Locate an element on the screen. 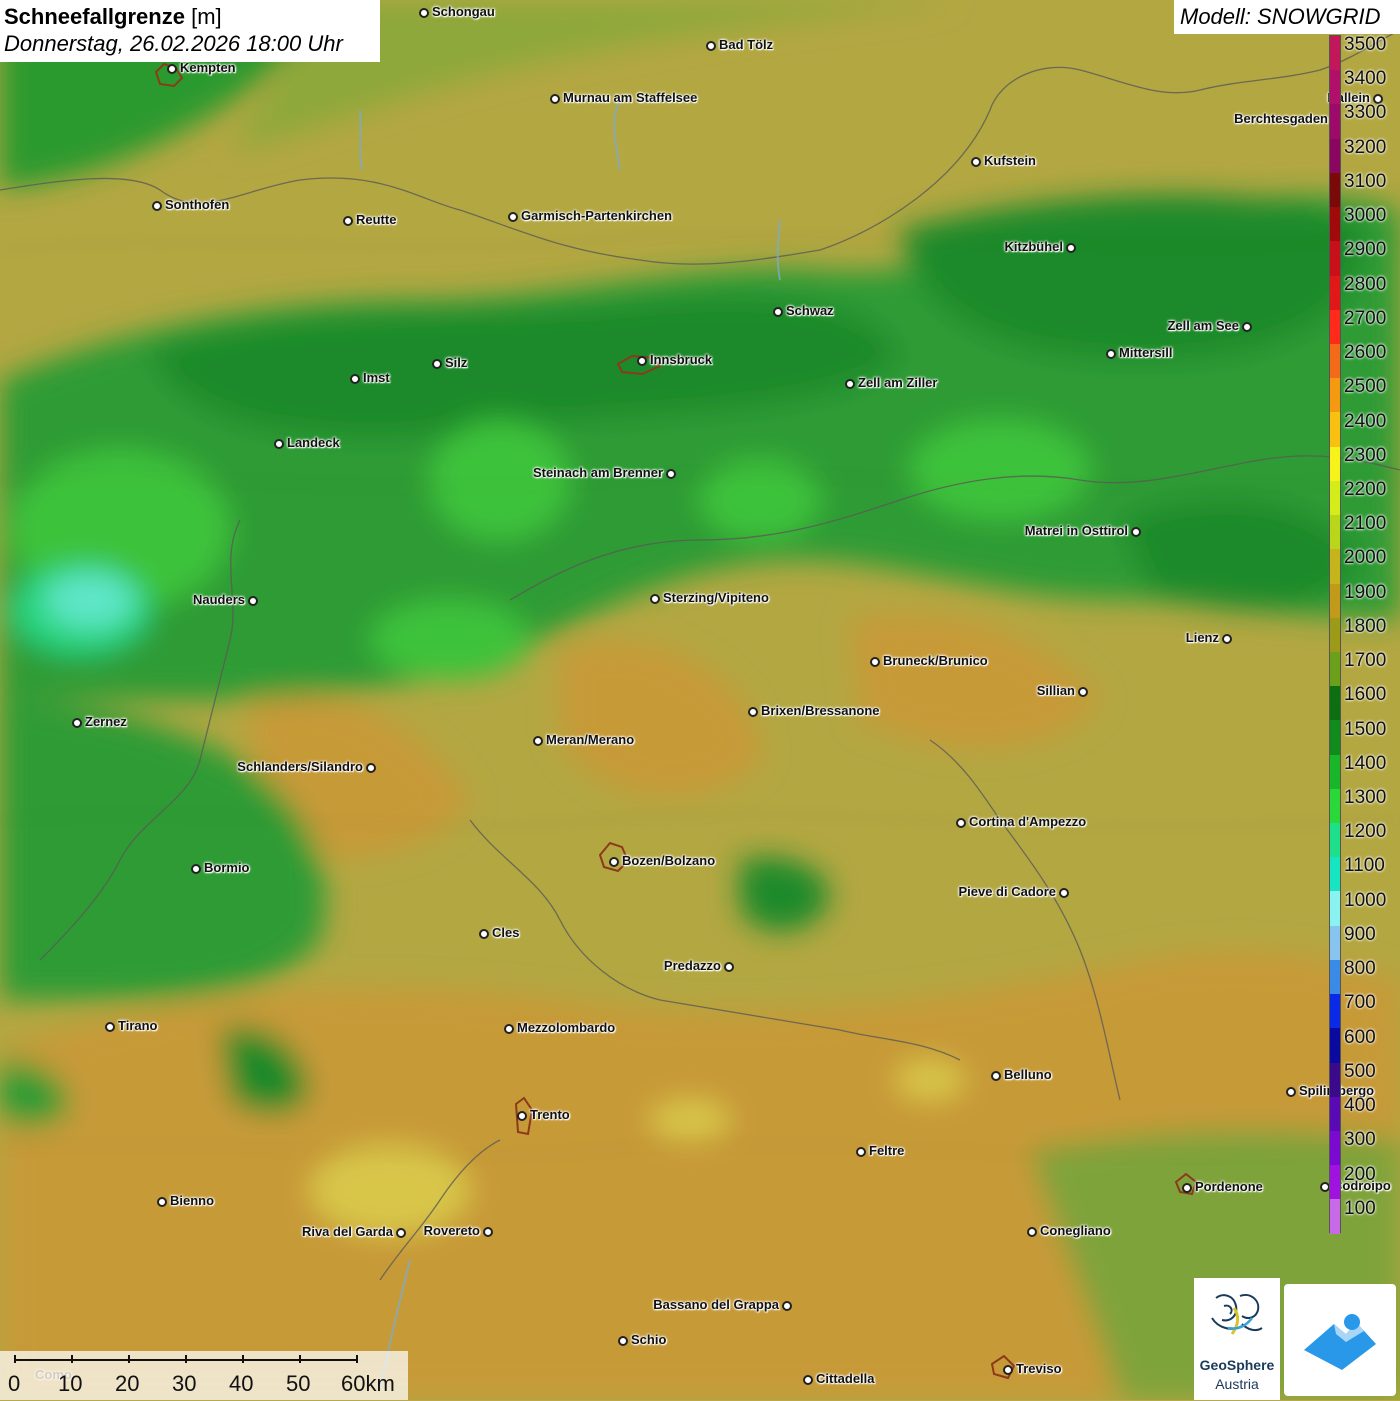 The width and height of the screenshot is (1400, 1401). place-label: Sillian is located at coordinates (1055, 690).